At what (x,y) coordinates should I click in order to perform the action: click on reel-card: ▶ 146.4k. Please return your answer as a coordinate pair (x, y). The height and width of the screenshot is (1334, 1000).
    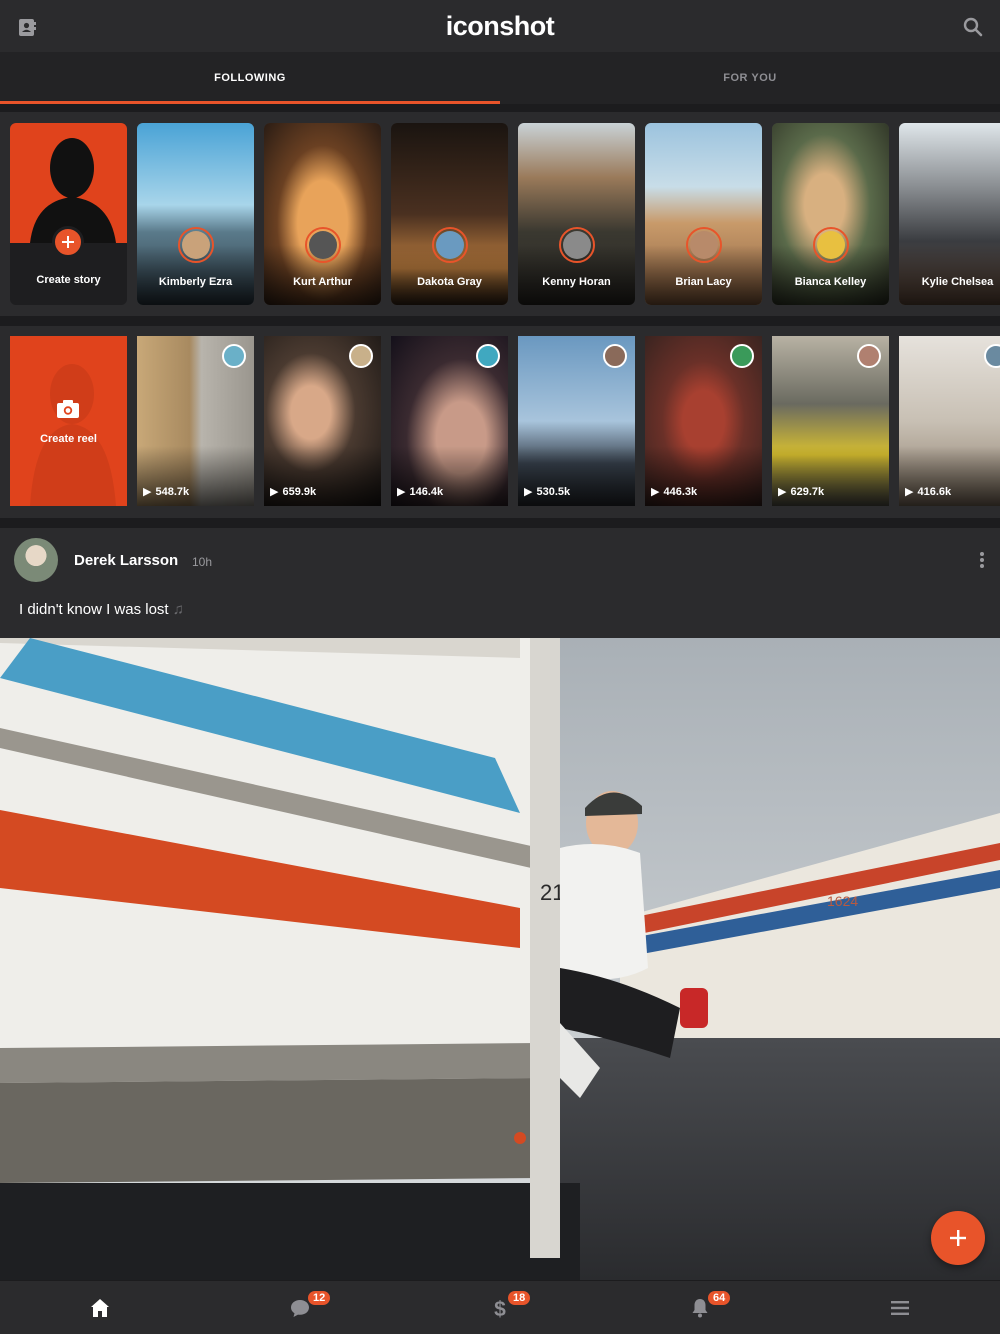
    Looking at the image, I should click on (449, 421).